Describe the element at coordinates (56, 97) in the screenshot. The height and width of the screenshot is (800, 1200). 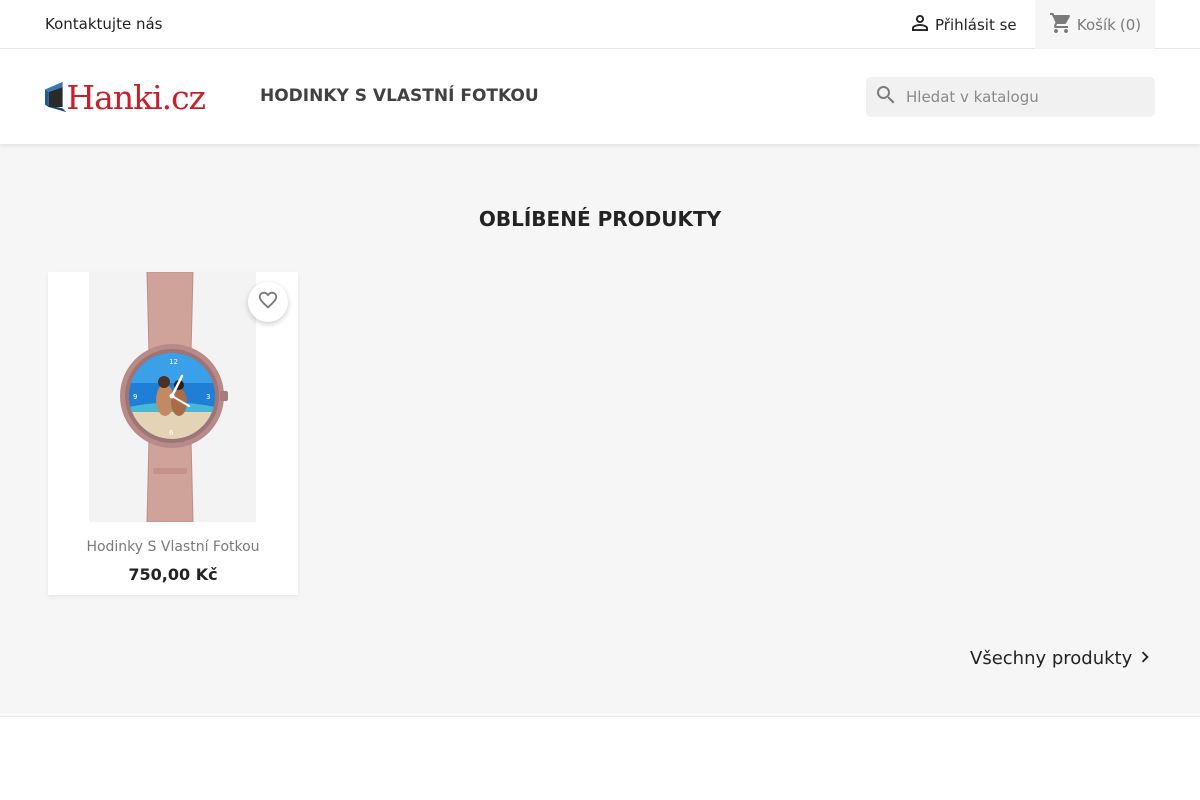
I see `logo-mark-icon` at that location.